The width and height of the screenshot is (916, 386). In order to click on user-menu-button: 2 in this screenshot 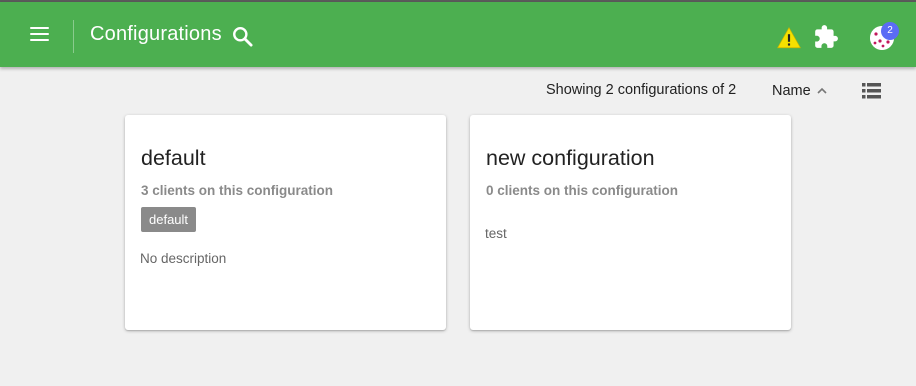, I will do `click(883, 37)`.